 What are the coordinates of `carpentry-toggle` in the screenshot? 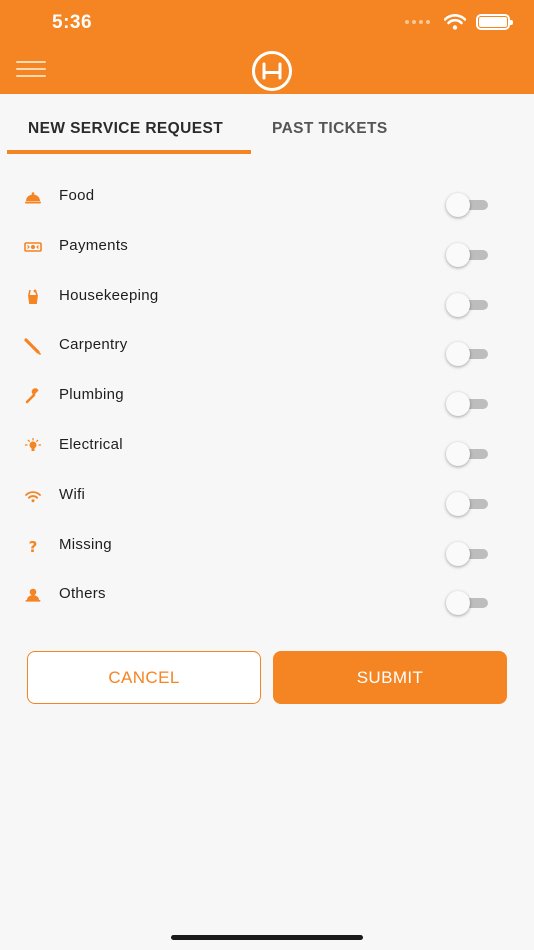 It's located at (468, 354).